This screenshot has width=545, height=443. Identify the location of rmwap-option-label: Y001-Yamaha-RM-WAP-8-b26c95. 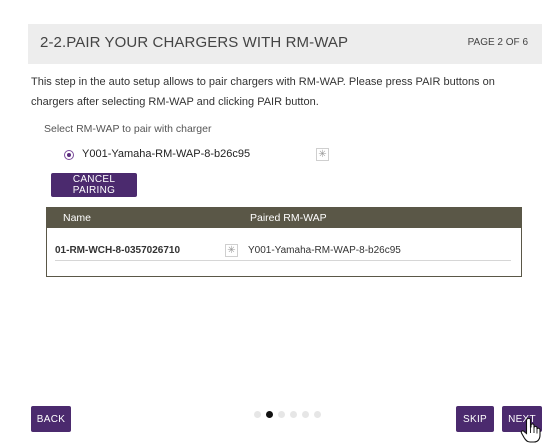
(166, 154).